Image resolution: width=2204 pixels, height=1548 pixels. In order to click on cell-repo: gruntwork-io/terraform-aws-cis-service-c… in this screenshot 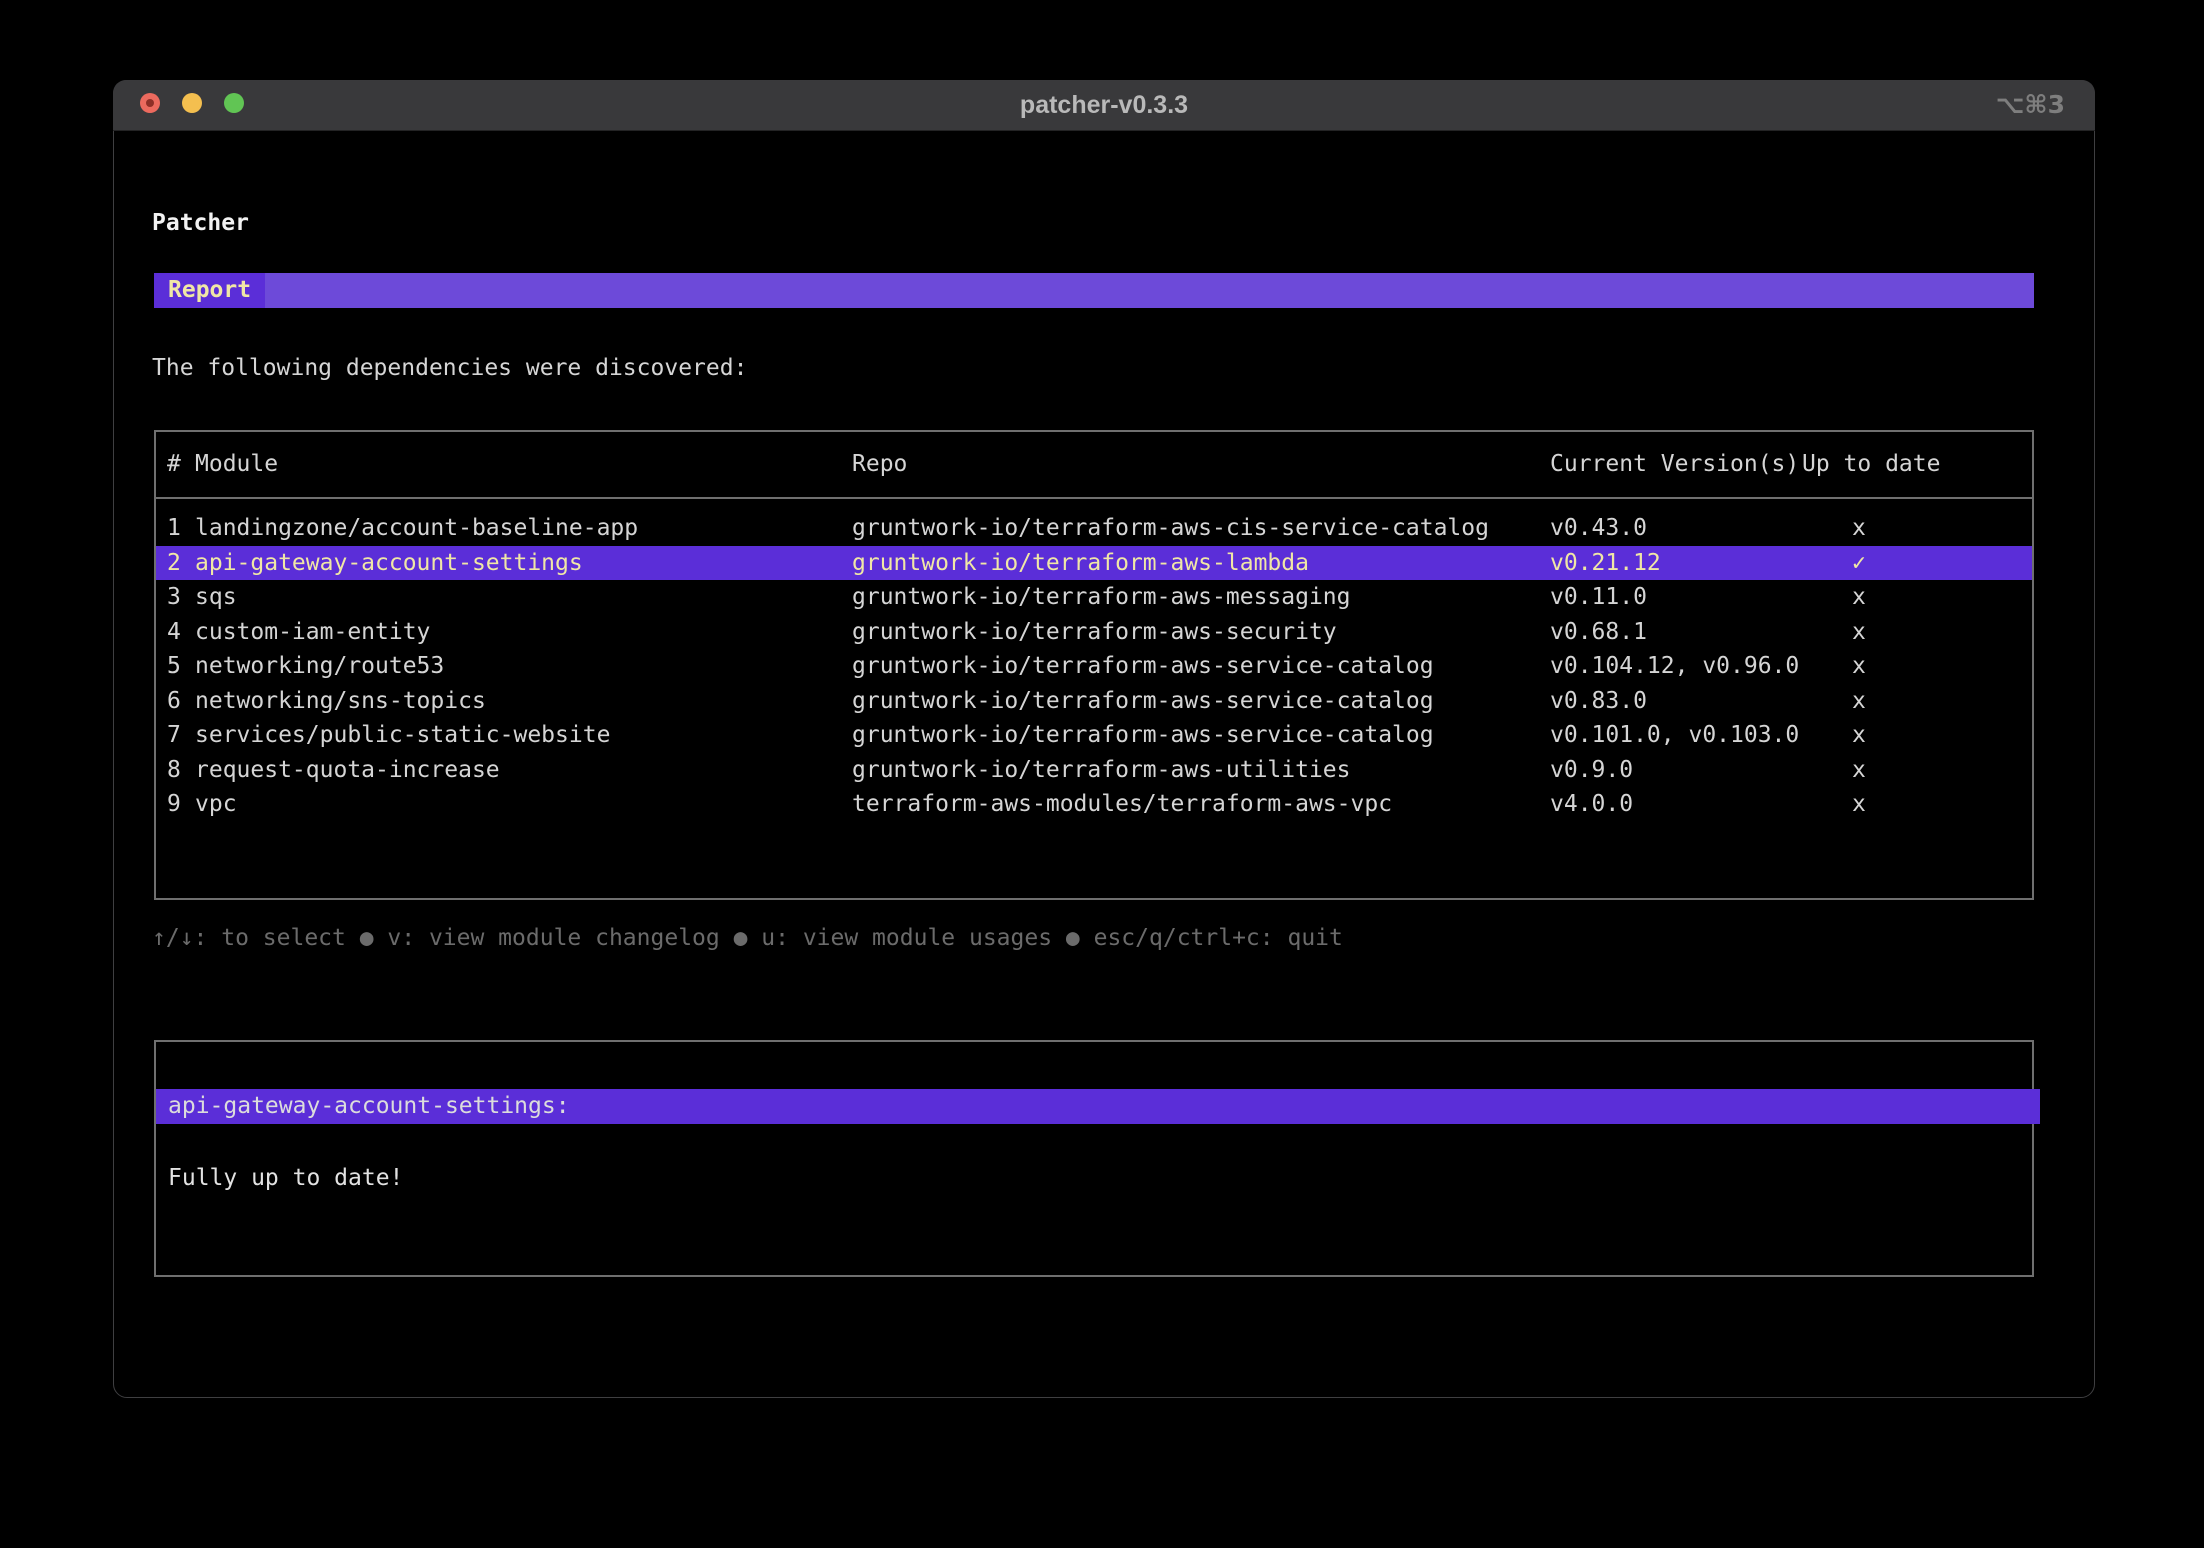, I will do `click(1170, 528)`.